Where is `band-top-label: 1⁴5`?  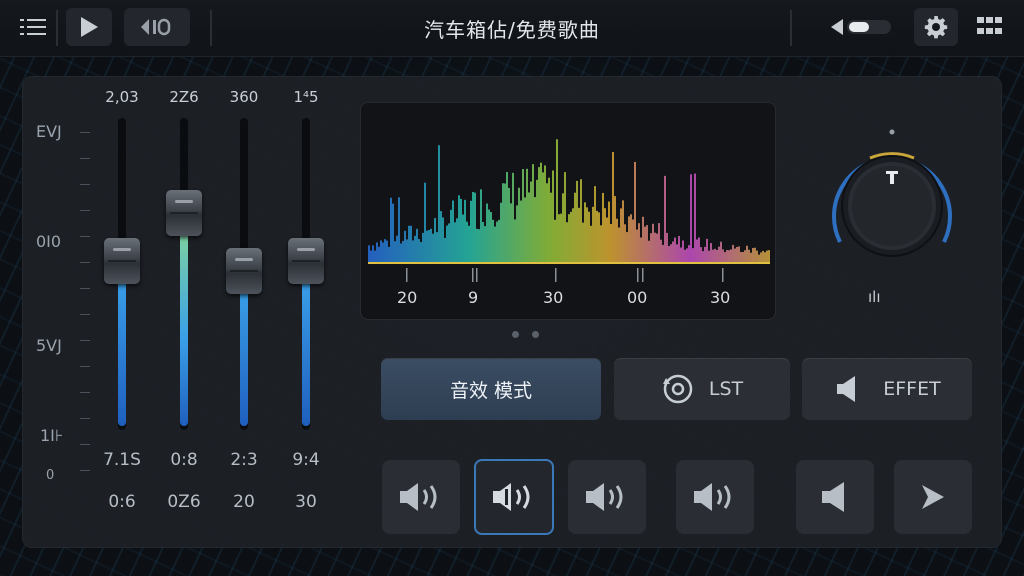
band-top-label: 1⁴5 is located at coordinates (306, 97).